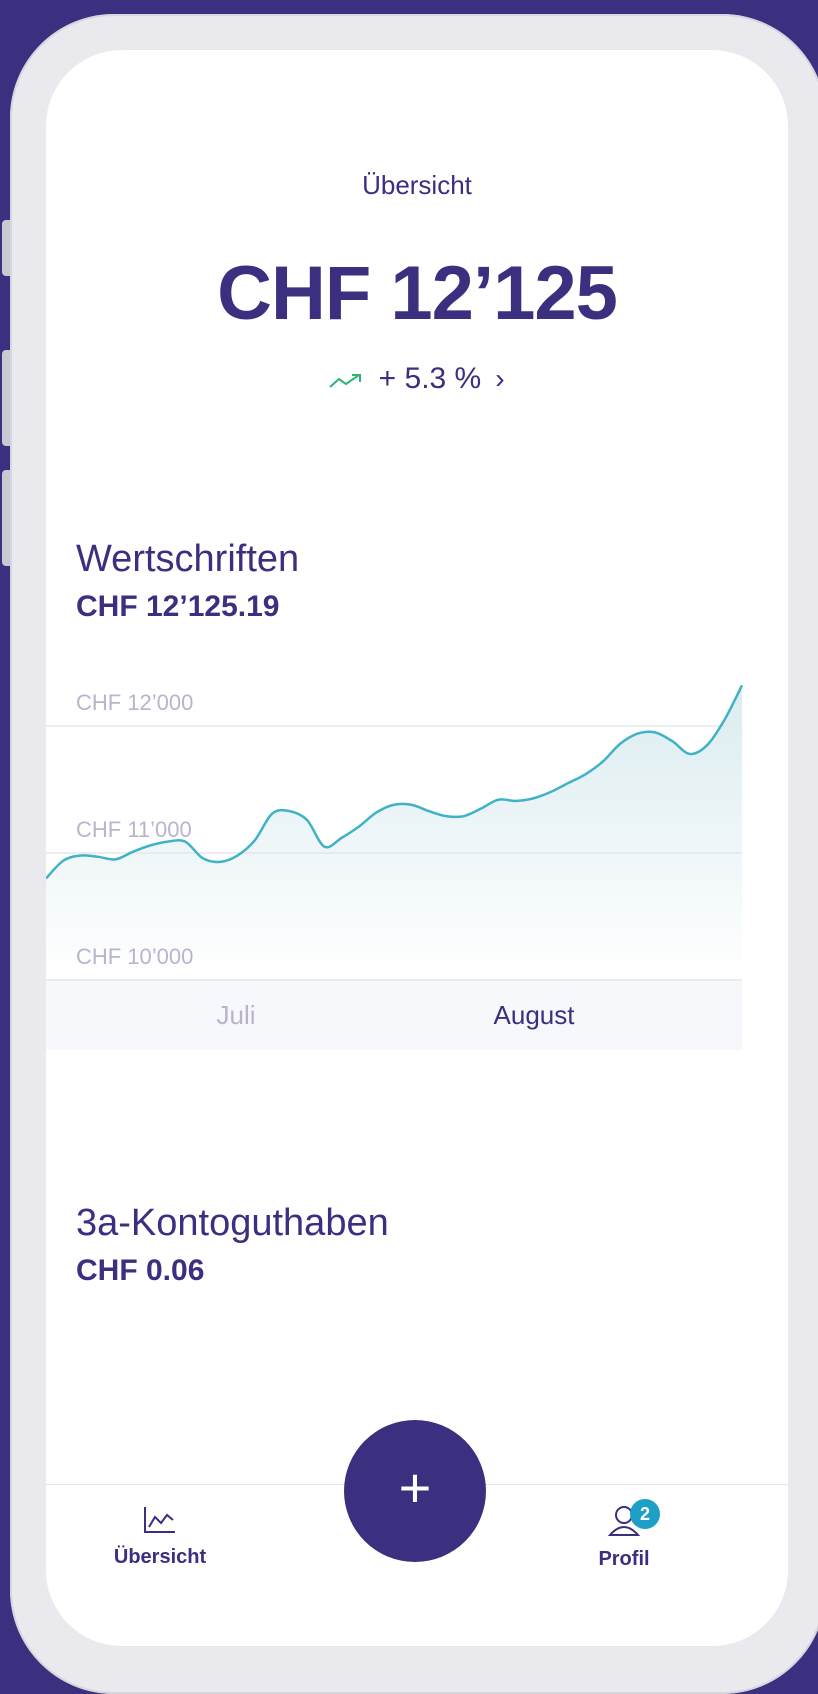 The width and height of the screenshot is (818, 1694). I want to click on add-button: +, so click(415, 1491).